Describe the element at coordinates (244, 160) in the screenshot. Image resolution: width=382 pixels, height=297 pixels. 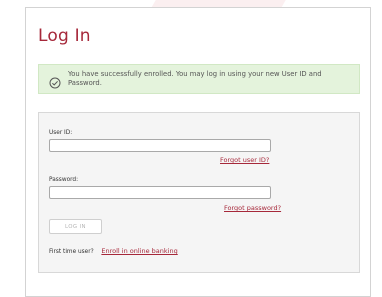
I see `forgot-user-id-link: Forgot user ID?` at that location.